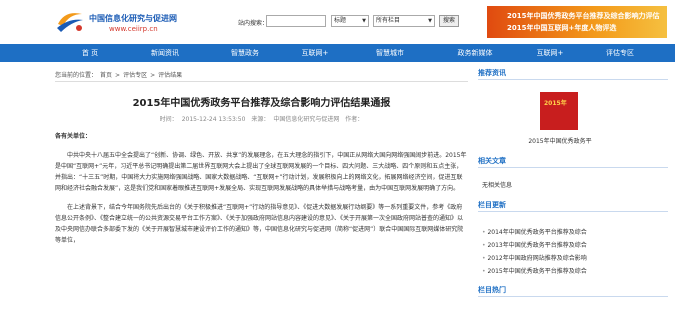  Describe the element at coordinates (475, 53) in the screenshot. I see `nav-item-new-media: 政务新媒体` at that location.